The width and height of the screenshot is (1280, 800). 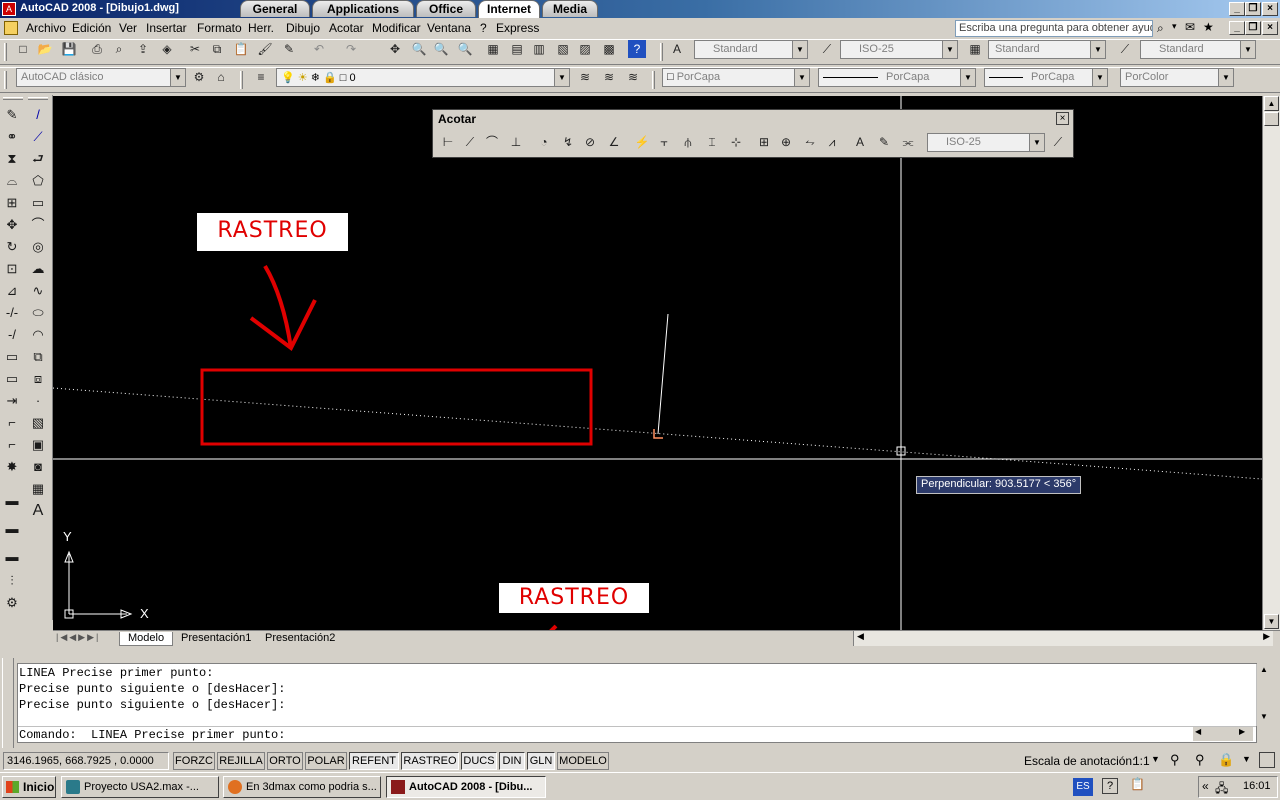 I want to click on copy-object-icon: ⚭, so click(x=12, y=137).